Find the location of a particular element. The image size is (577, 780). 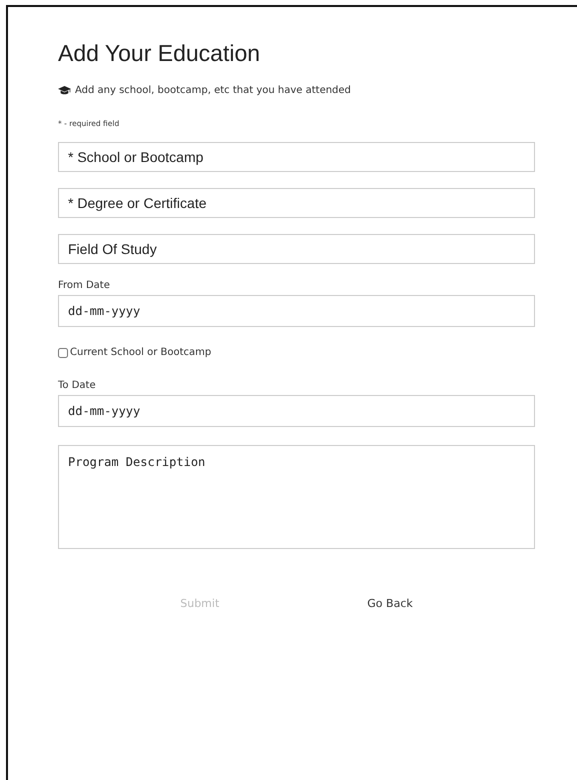

page-title: Add Your Education is located at coordinates (160, 53).